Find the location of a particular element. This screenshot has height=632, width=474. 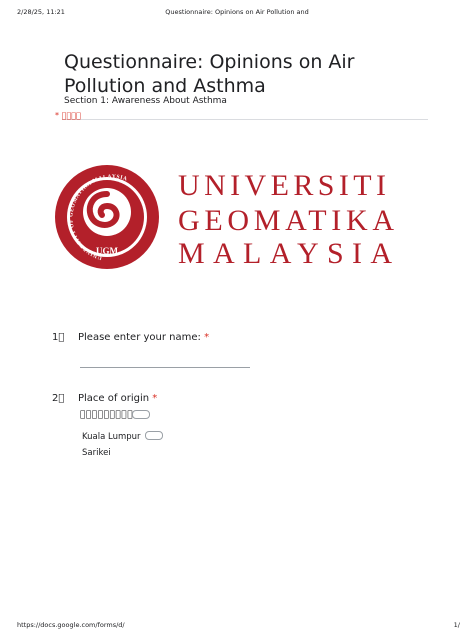

origin-option-2-radio is located at coordinates (154, 435).